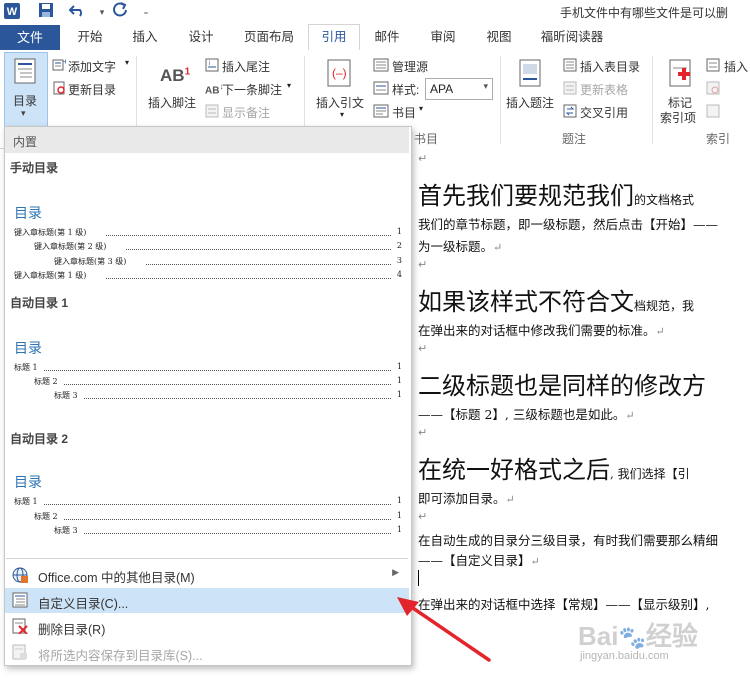 This screenshot has width=750, height=684. What do you see at coordinates (25, 142) in the screenshot?
I see `gallery-header-label: 内置` at bounding box center [25, 142].